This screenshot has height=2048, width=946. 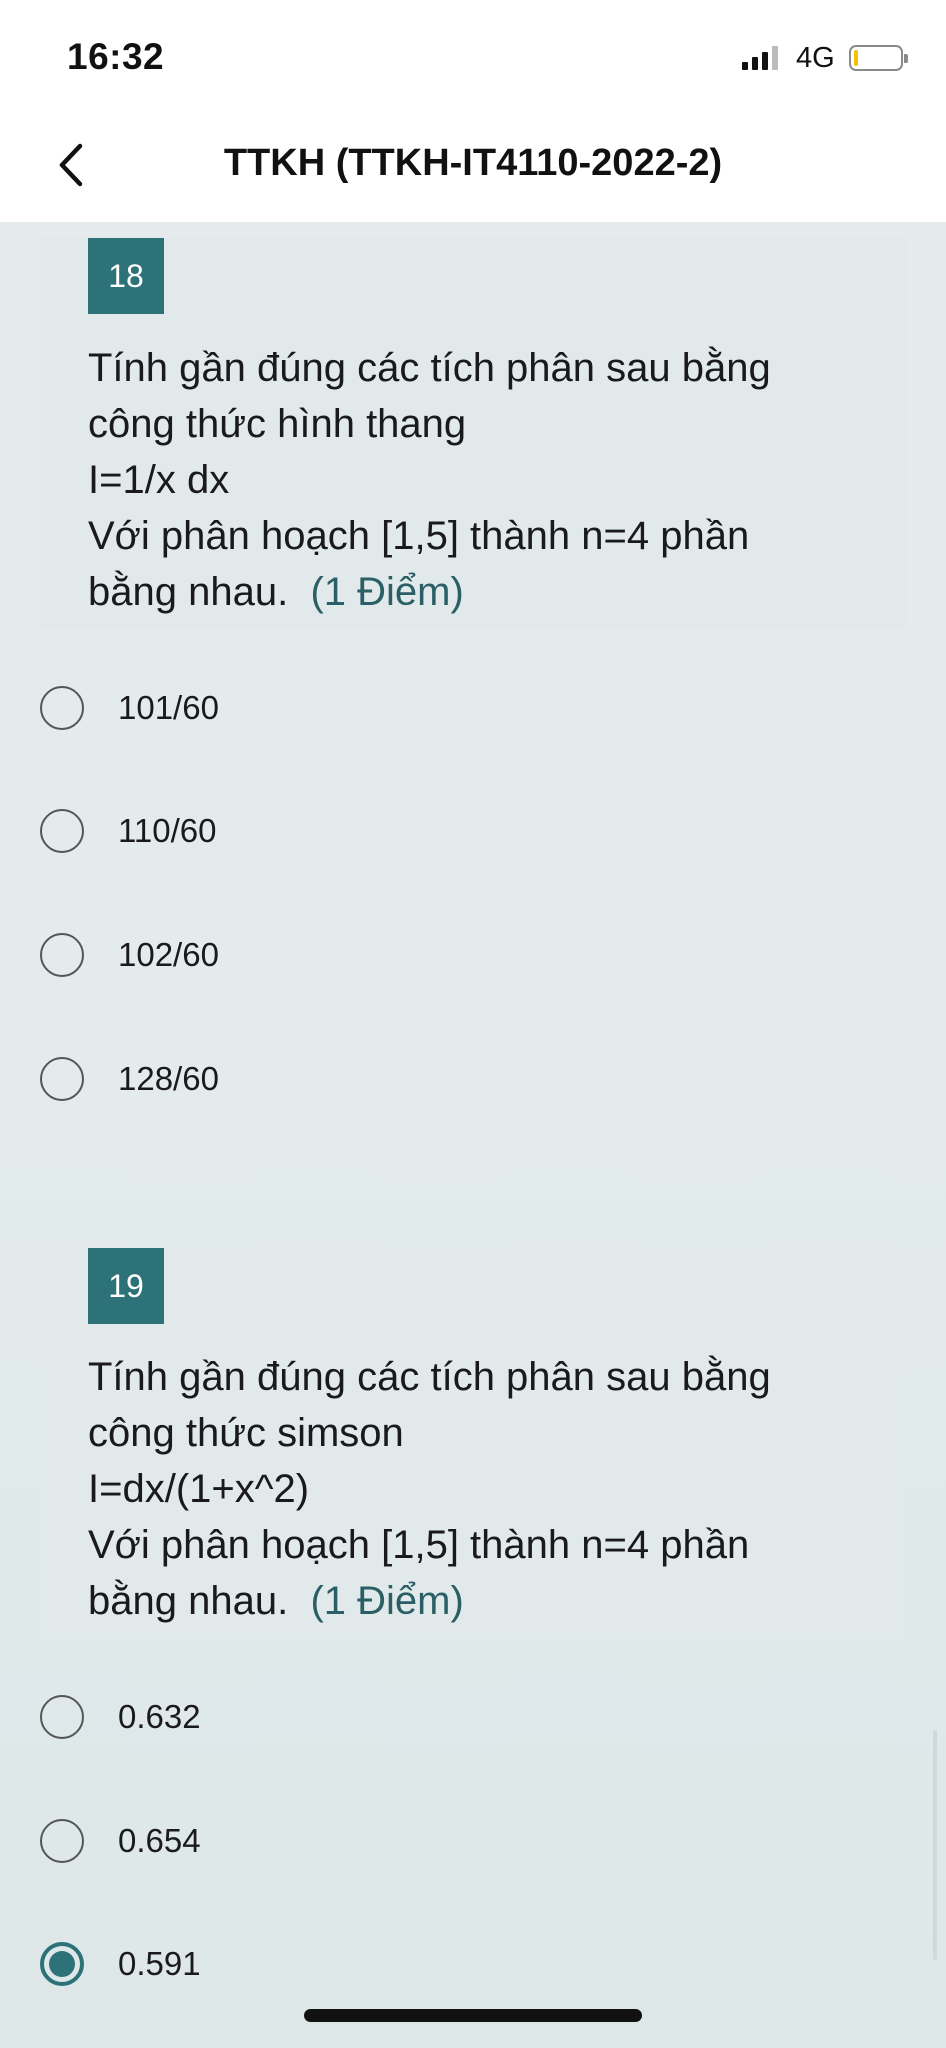 I want to click on option-label: 0.632, so click(x=159, y=1716).